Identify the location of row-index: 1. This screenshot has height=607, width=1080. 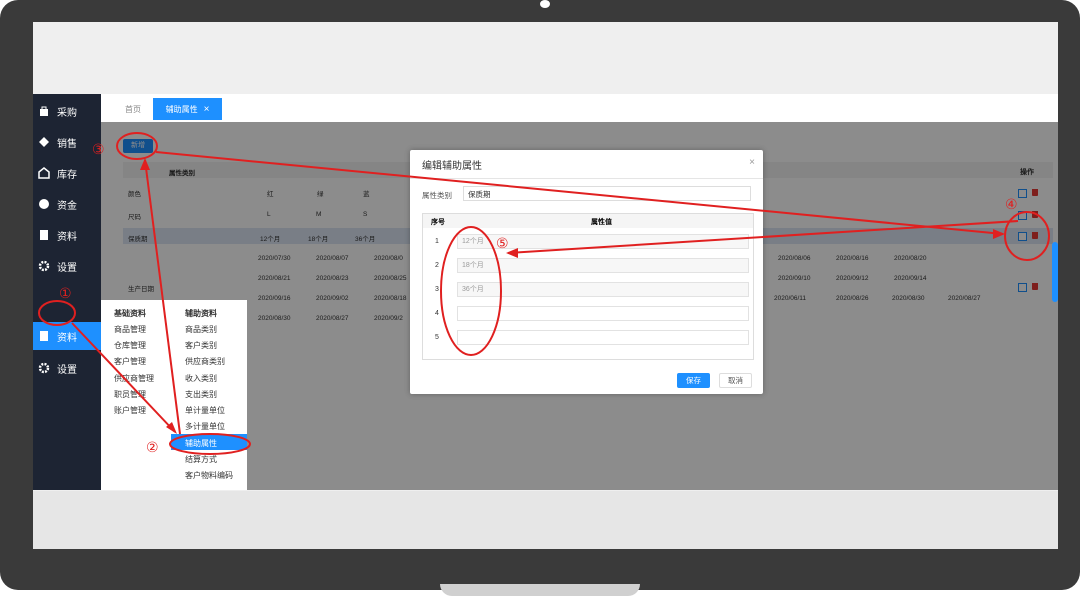
(437, 241).